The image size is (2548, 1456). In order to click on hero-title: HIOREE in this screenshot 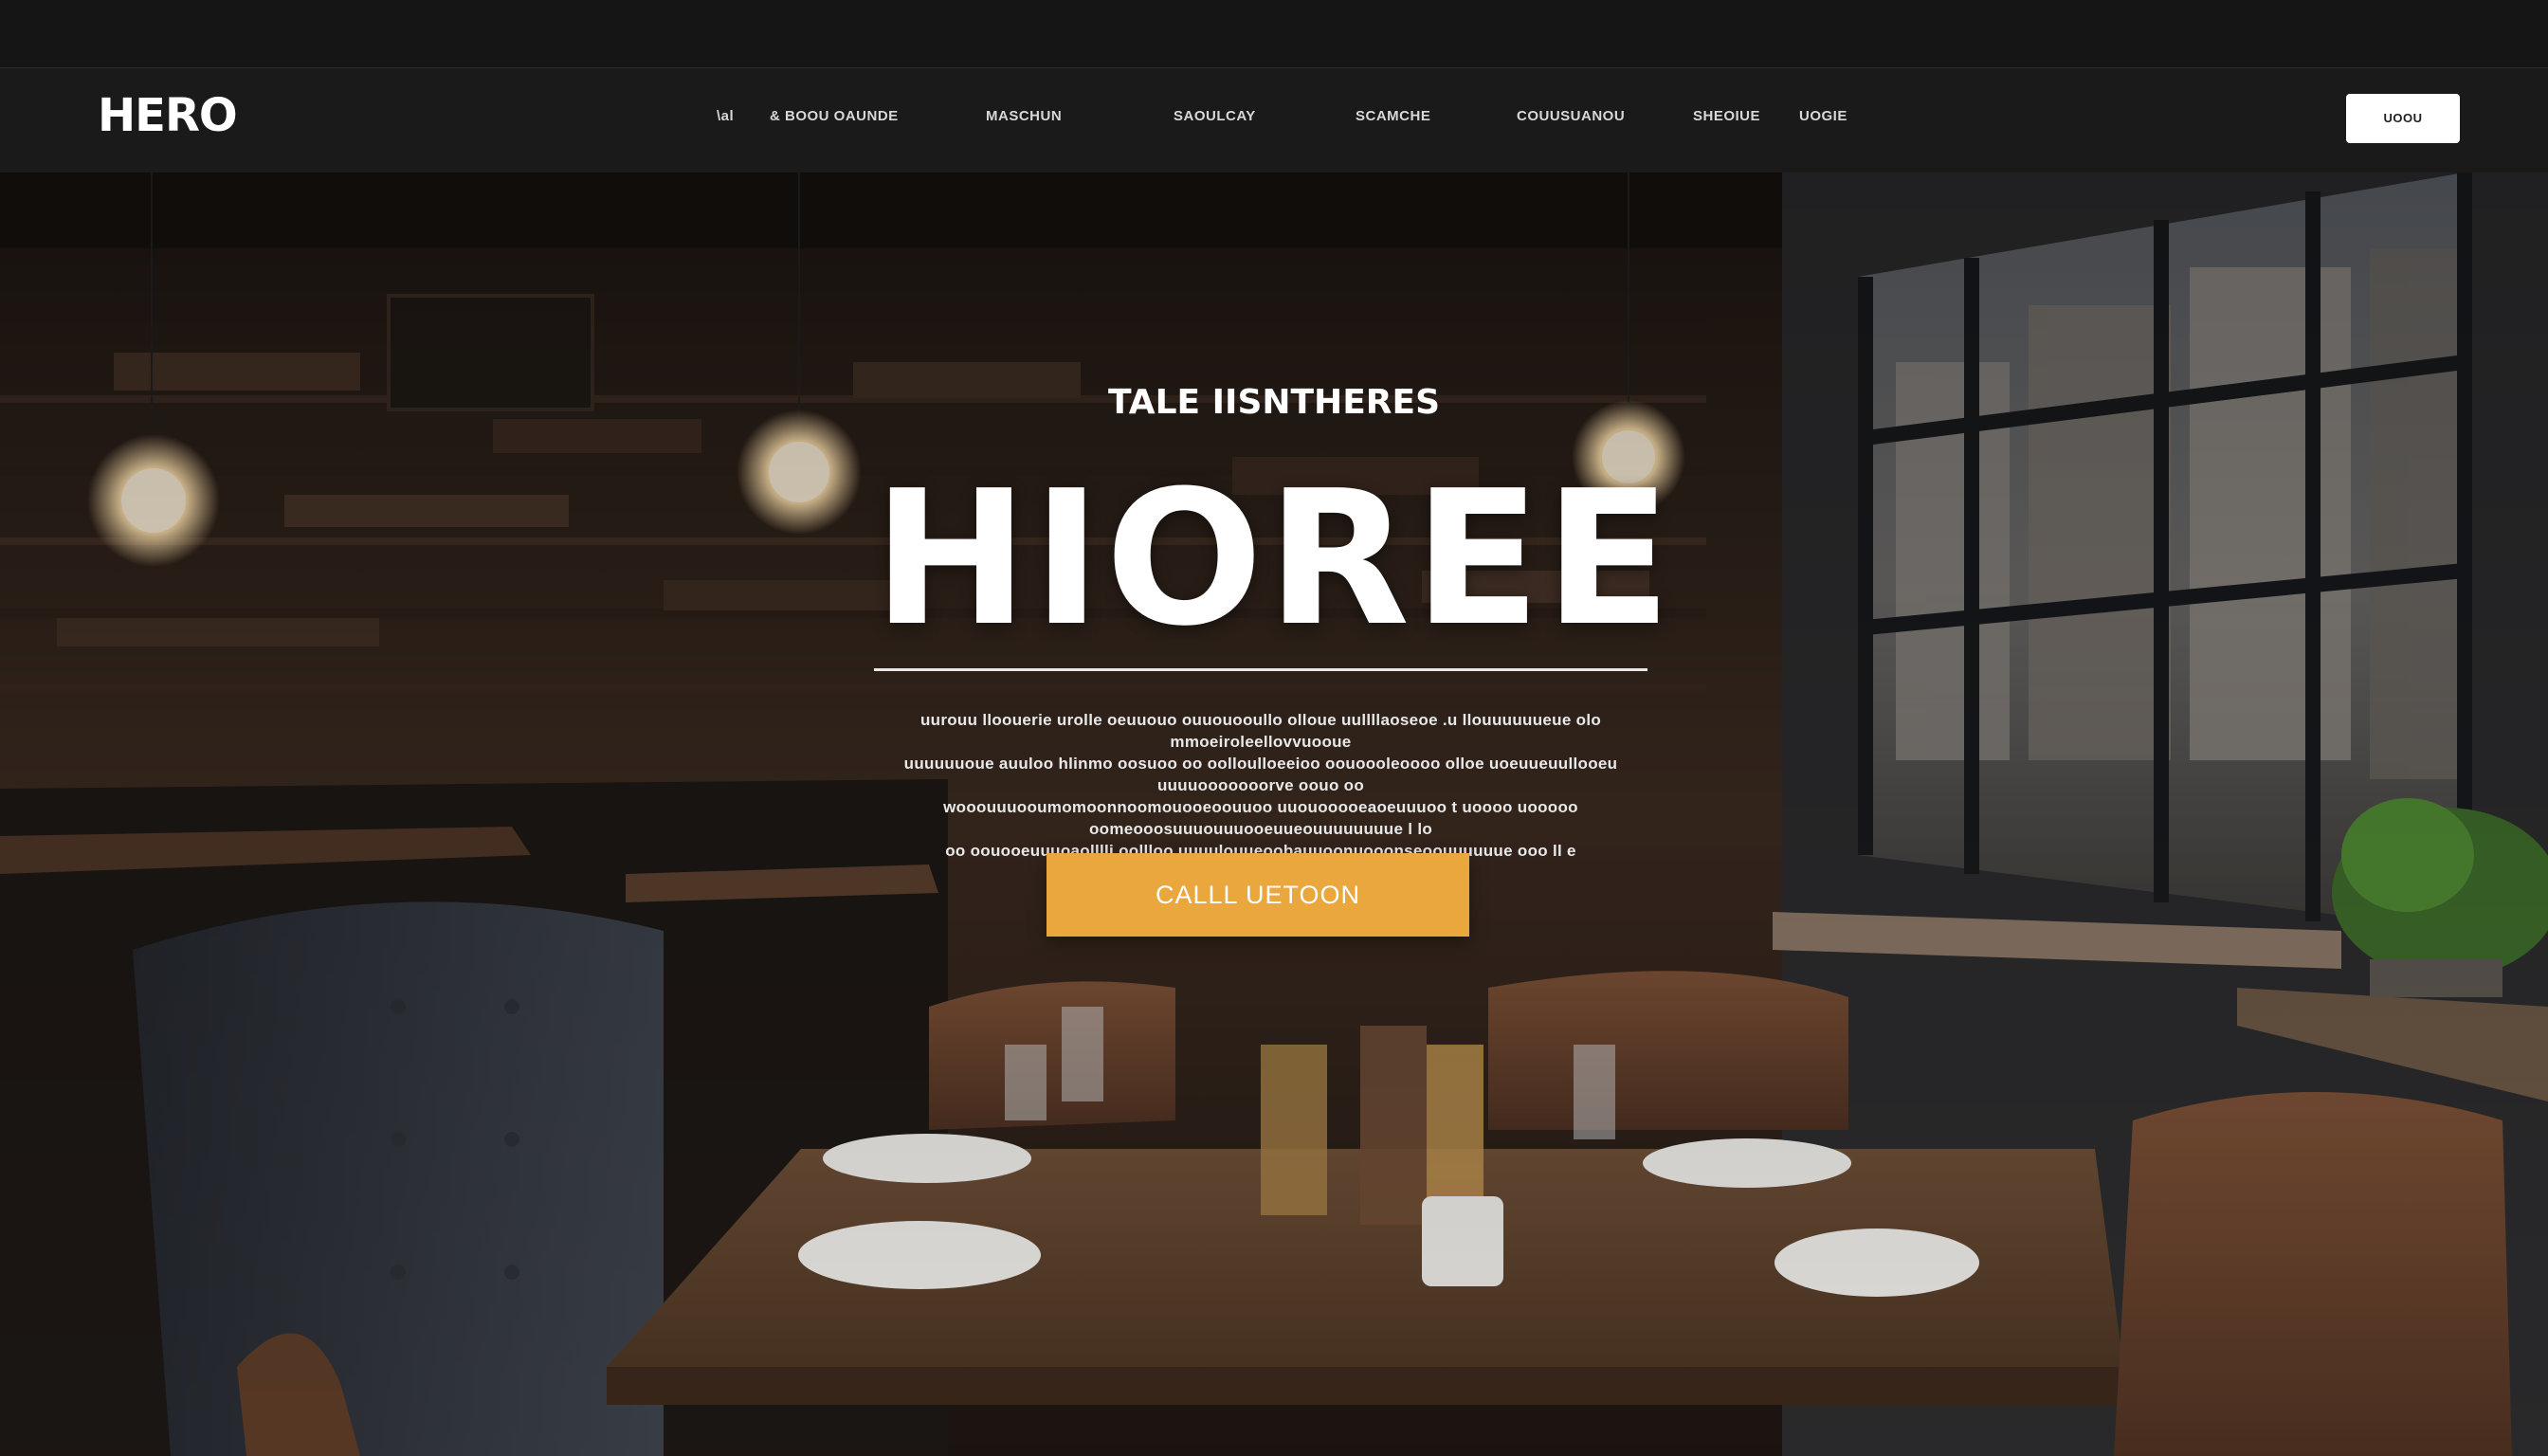, I will do `click(1274, 559)`.